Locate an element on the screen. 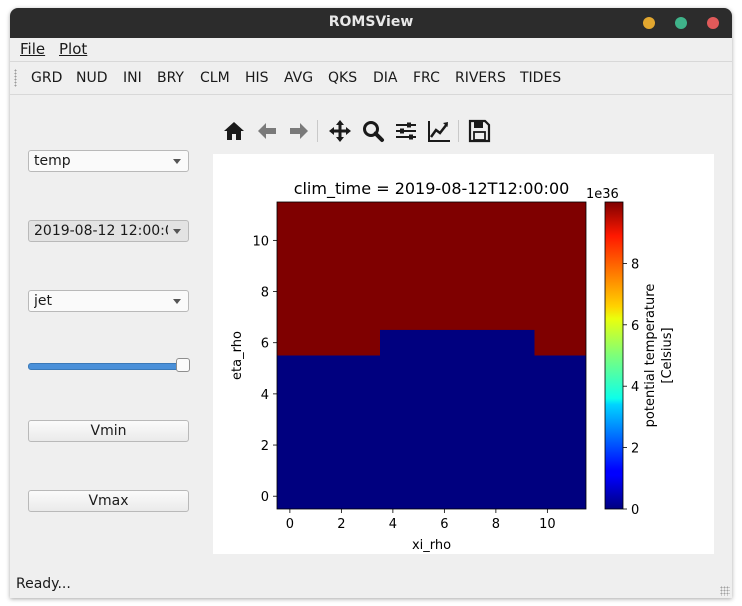  back-icon is located at coordinates (267, 131).